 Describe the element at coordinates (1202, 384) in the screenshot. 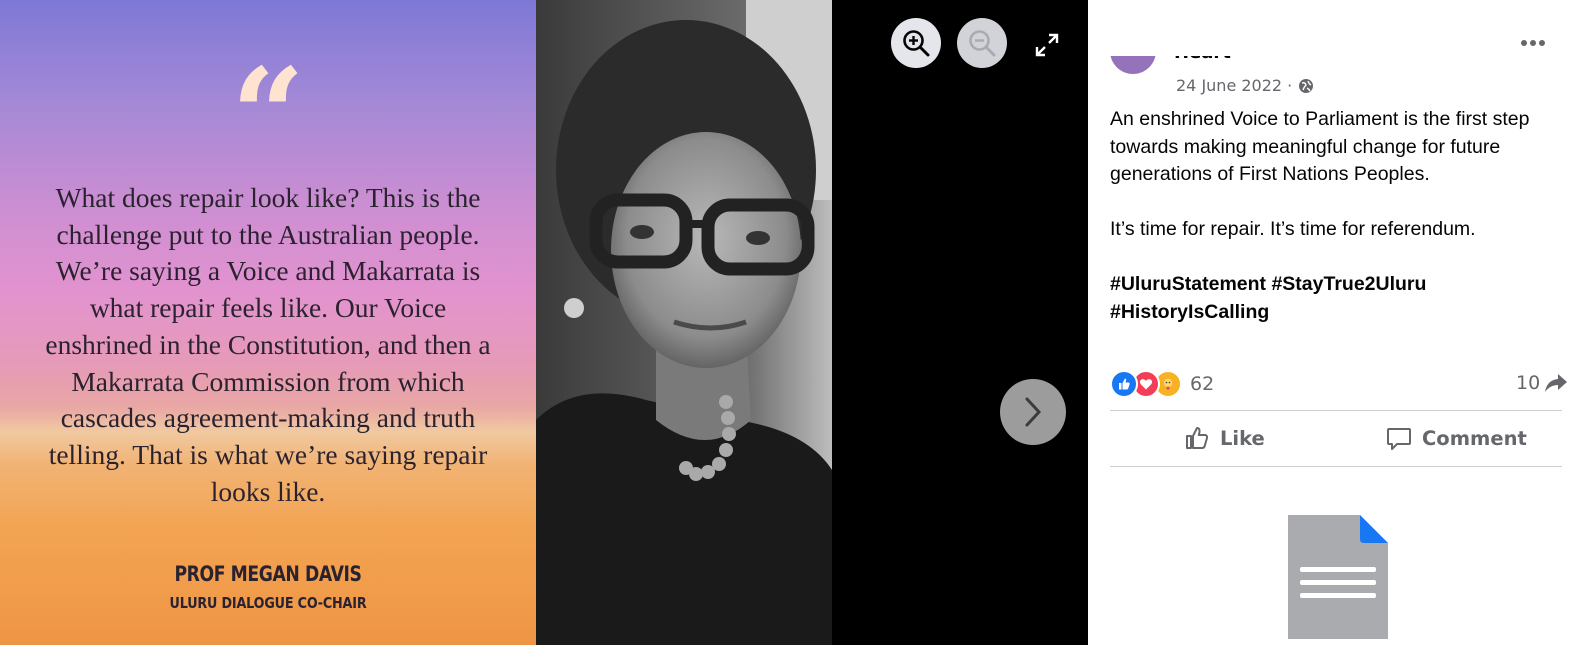

I see `reaction-count: 62` at that location.